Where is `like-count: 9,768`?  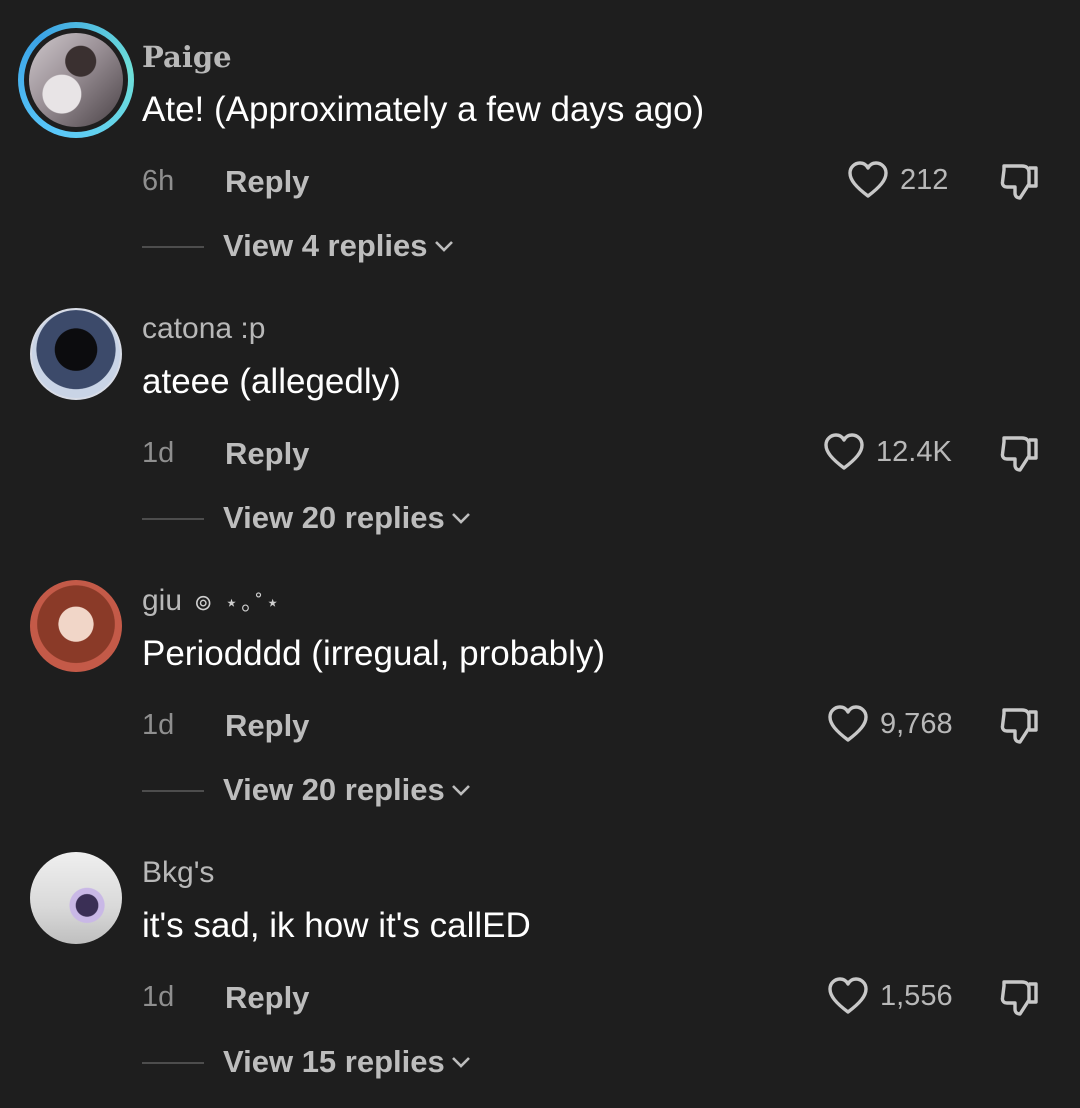
like-count: 9,768 is located at coordinates (916, 723).